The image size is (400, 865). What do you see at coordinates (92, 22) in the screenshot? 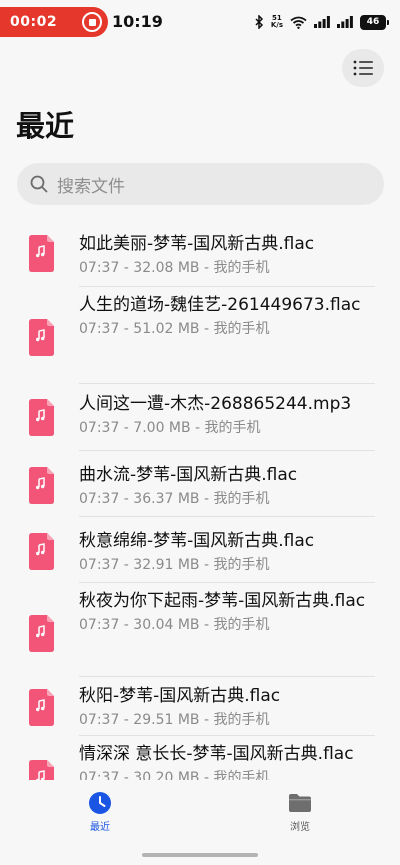
I see `stop-recording-icon` at bounding box center [92, 22].